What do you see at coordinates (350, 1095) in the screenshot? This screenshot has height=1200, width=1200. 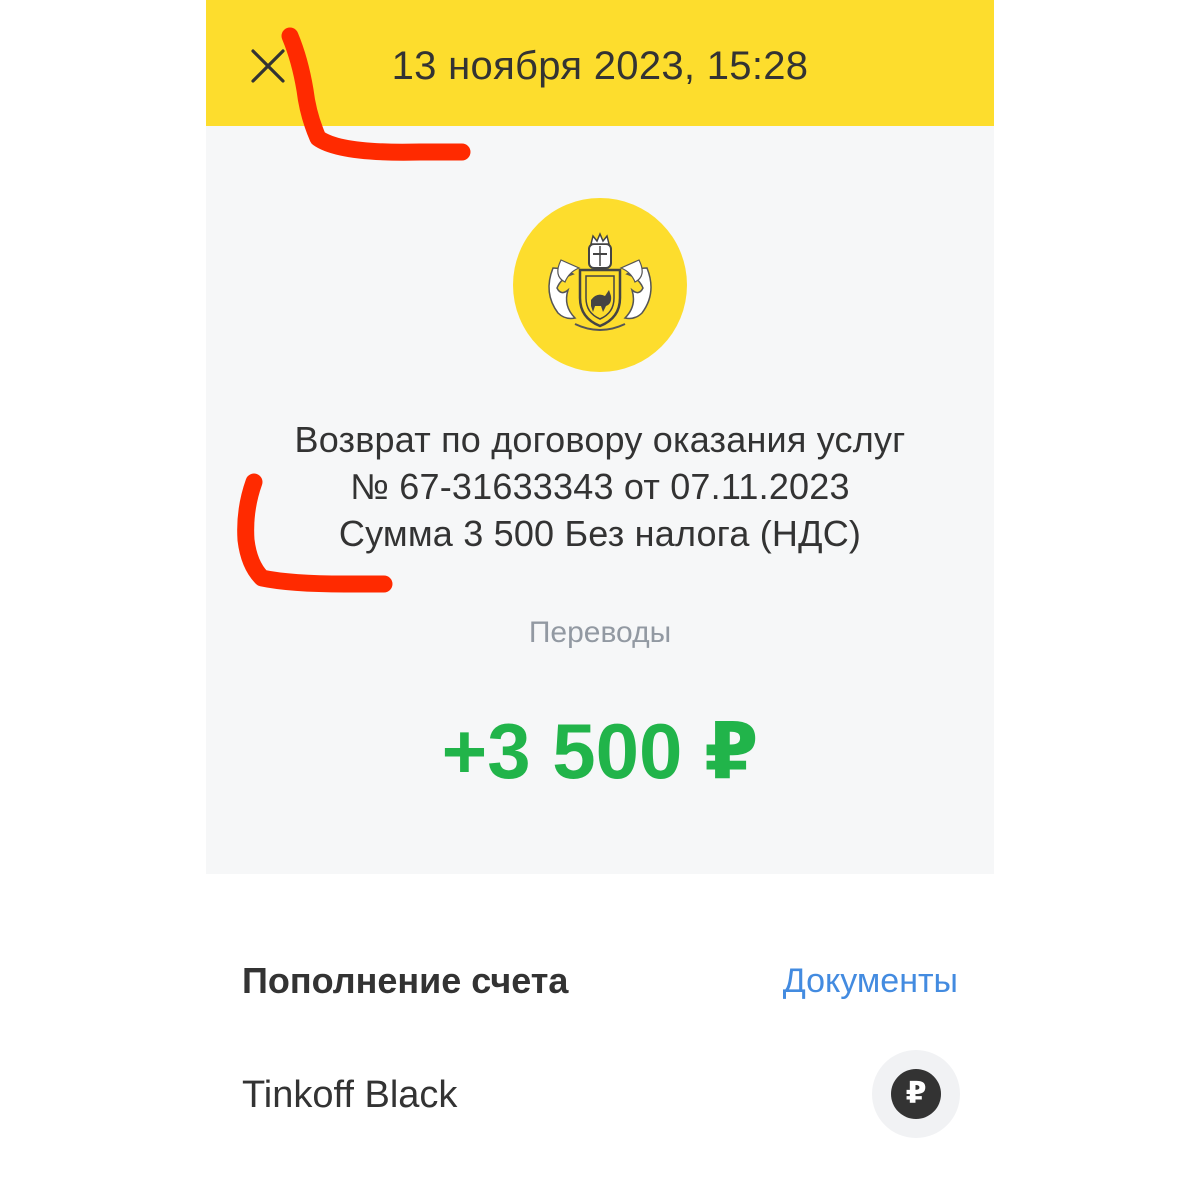 I see `account-name: Tinkoff Black` at bounding box center [350, 1095].